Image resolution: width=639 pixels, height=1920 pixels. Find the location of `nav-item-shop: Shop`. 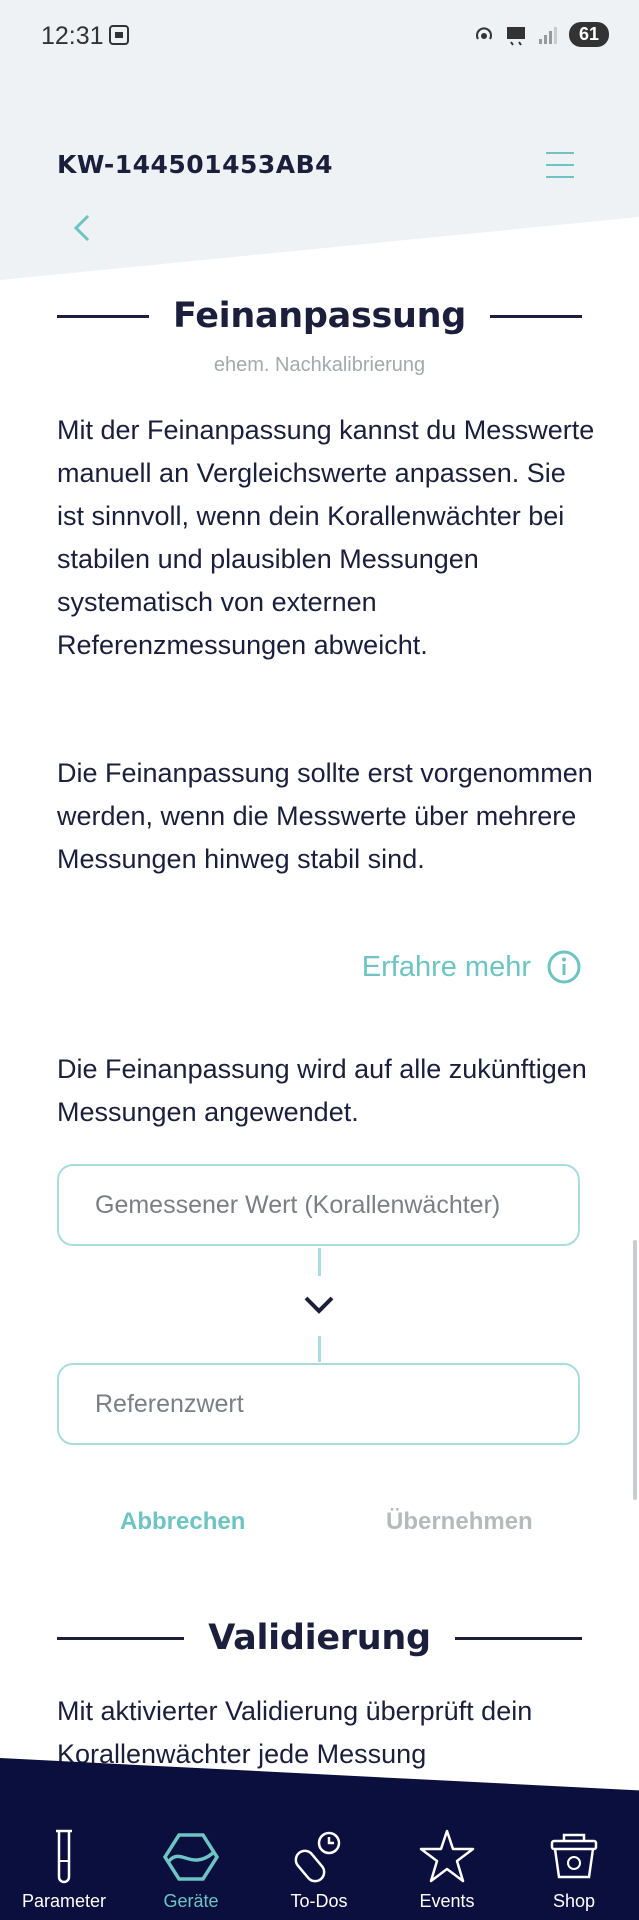

nav-item-shop: Shop is located at coordinates (574, 1869).